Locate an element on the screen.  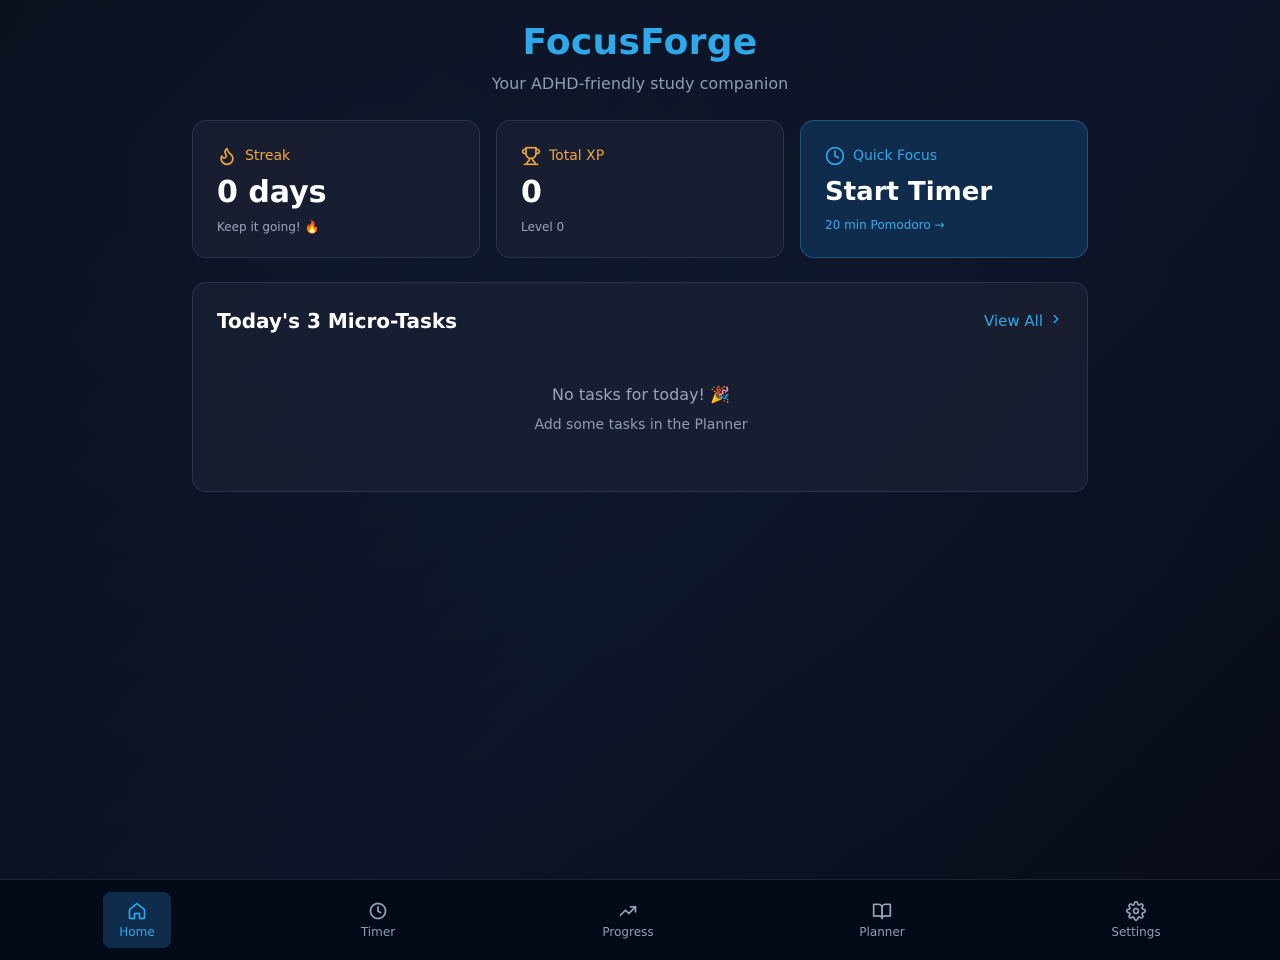
book-open-icon is located at coordinates (882, 911).